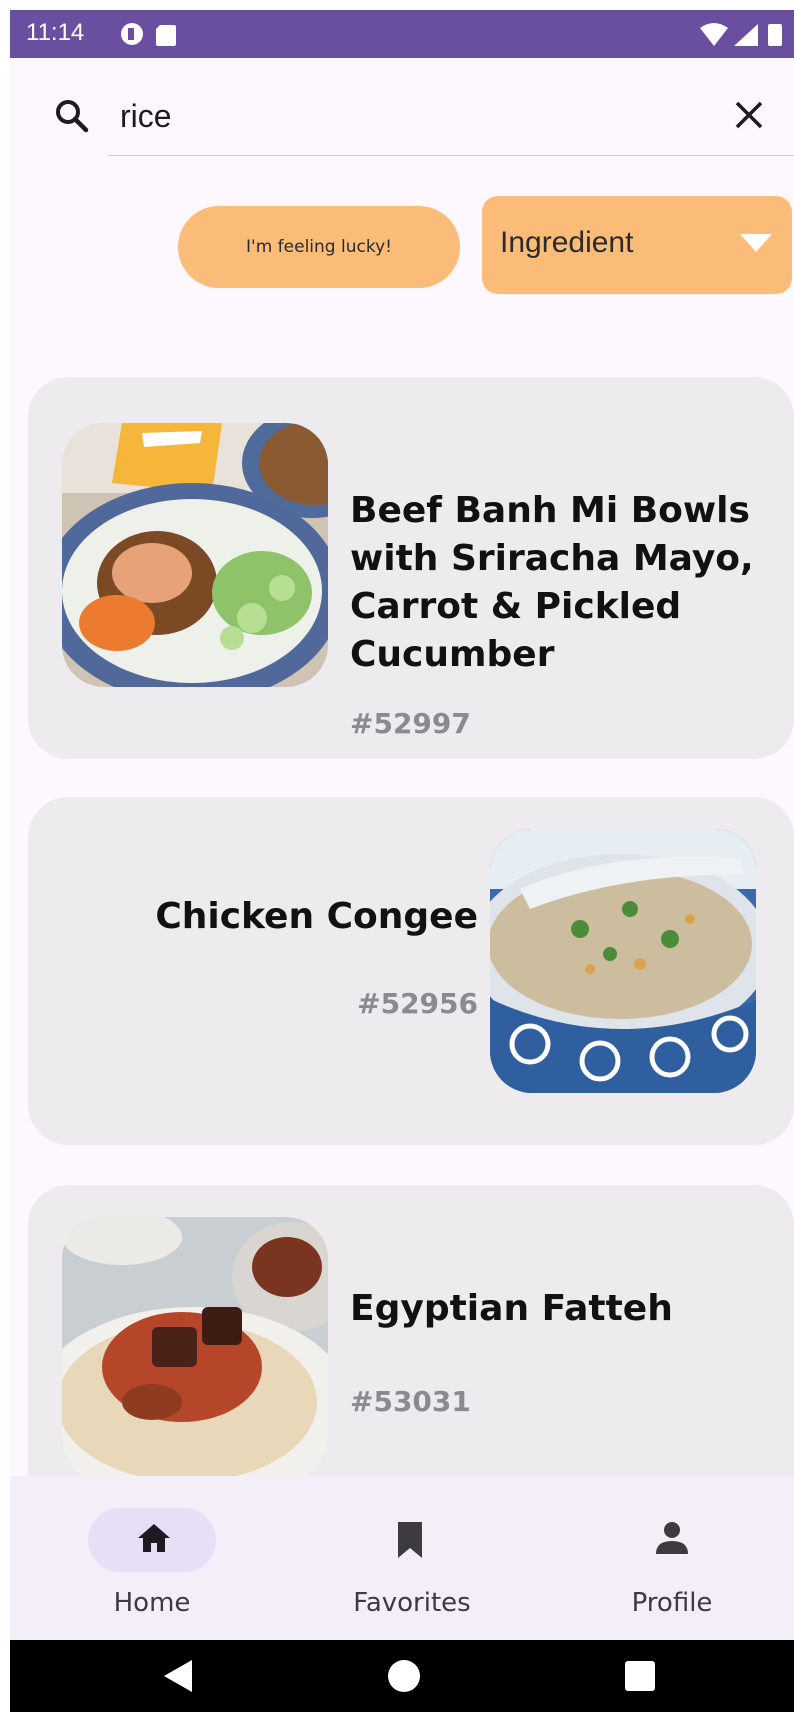 This screenshot has height=1712, width=794. I want to click on sd-card-icon, so click(166, 35).